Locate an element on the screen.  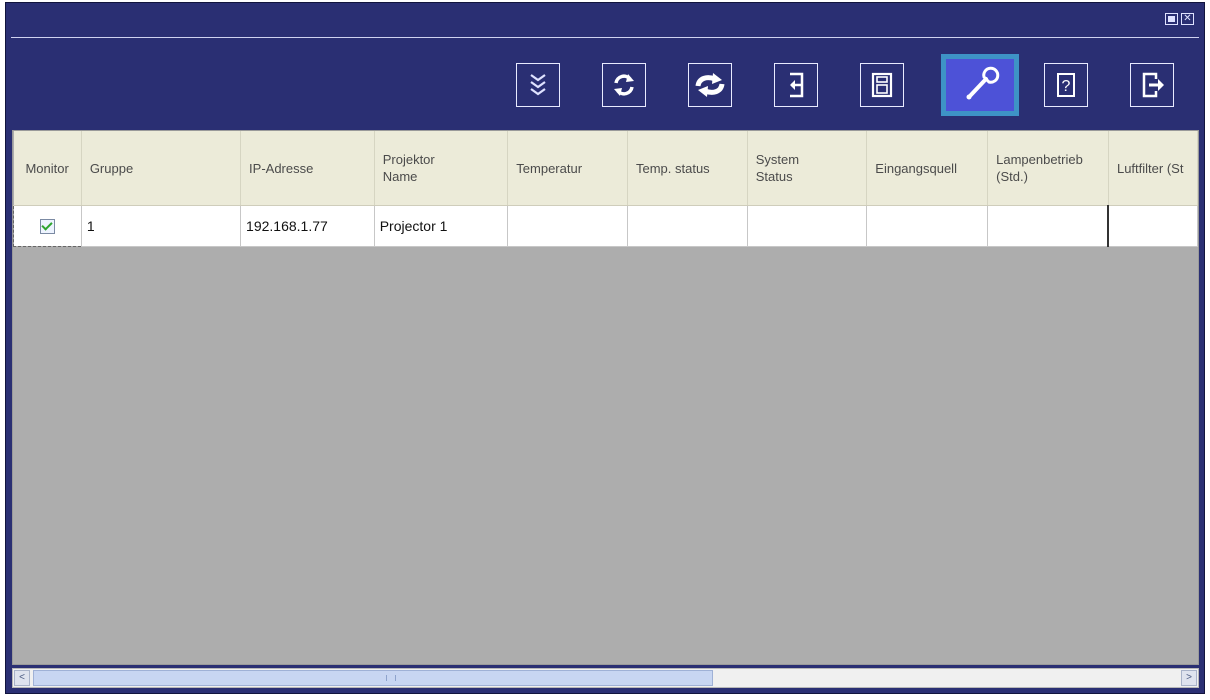
scroll-grip-icon is located at coordinates (391, 678).